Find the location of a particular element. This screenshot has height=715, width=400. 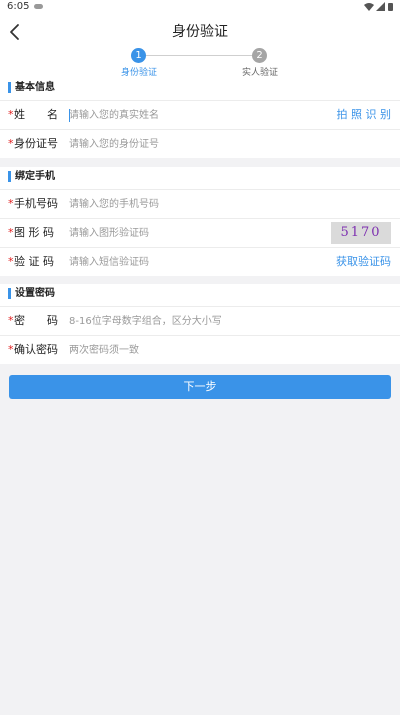

password-row: * 密 码 is located at coordinates (200, 320).